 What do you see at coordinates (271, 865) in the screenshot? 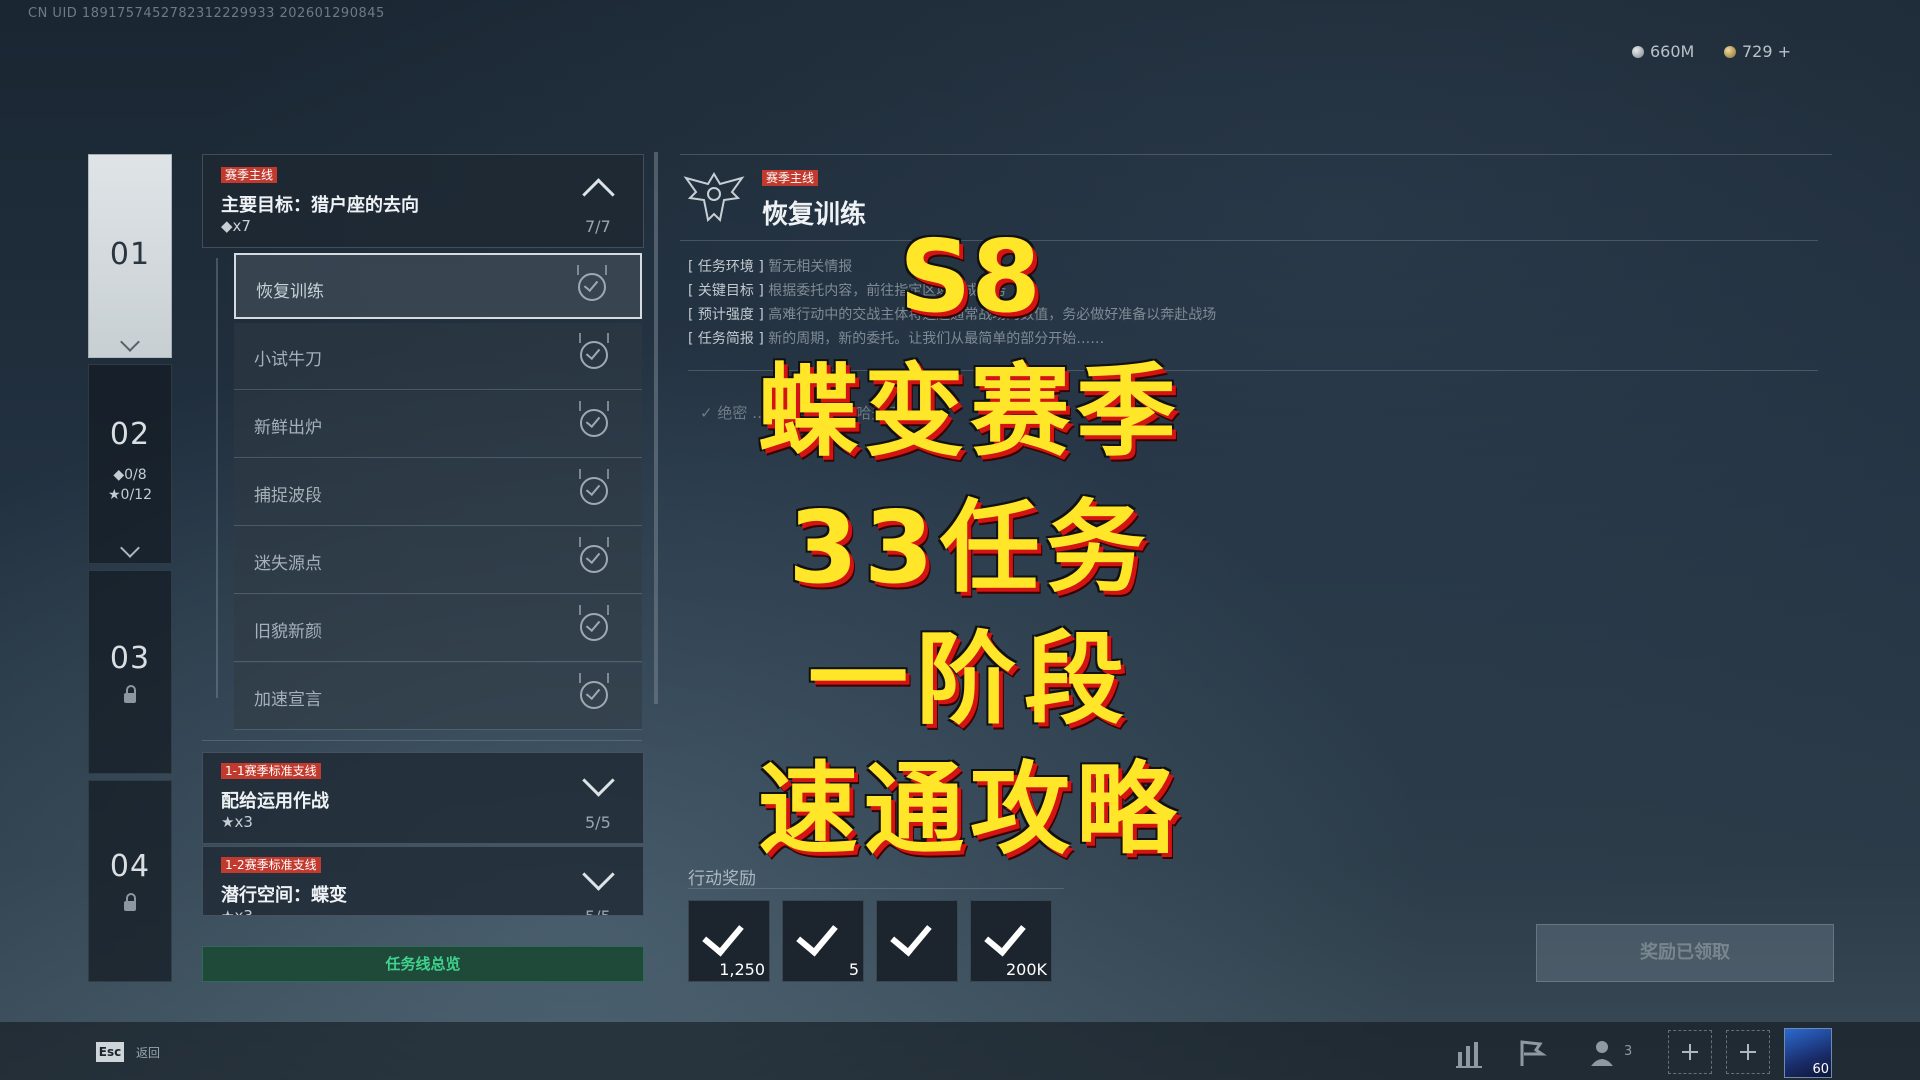
I see `mission-tag: 1-2赛季标准支线` at bounding box center [271, 865].